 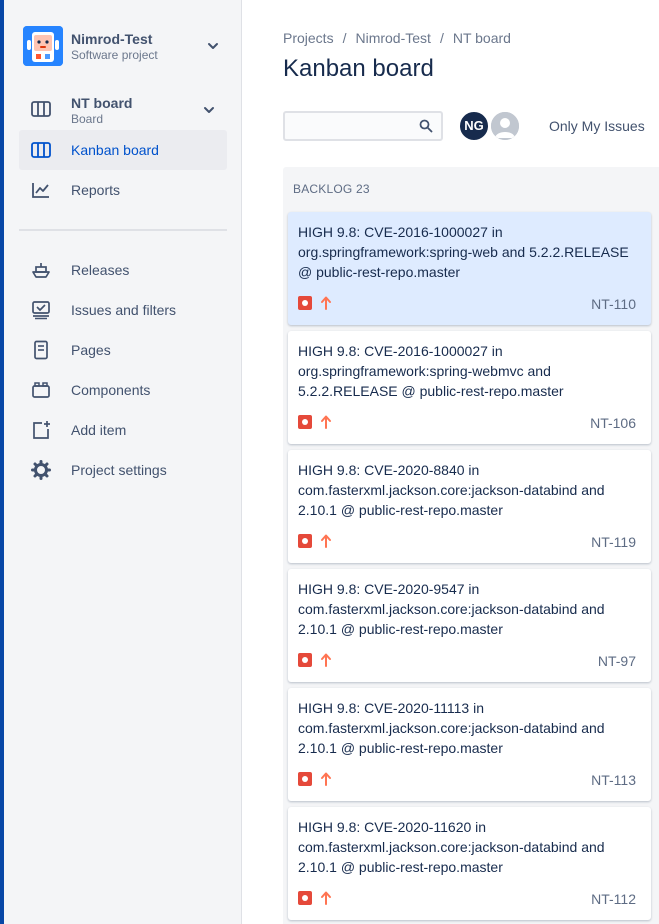 What do you see at coordinates (597, 126) in the screenshot?
I see `only-my-issues-filter: Only My Issues` at bounding box center [597, 126].